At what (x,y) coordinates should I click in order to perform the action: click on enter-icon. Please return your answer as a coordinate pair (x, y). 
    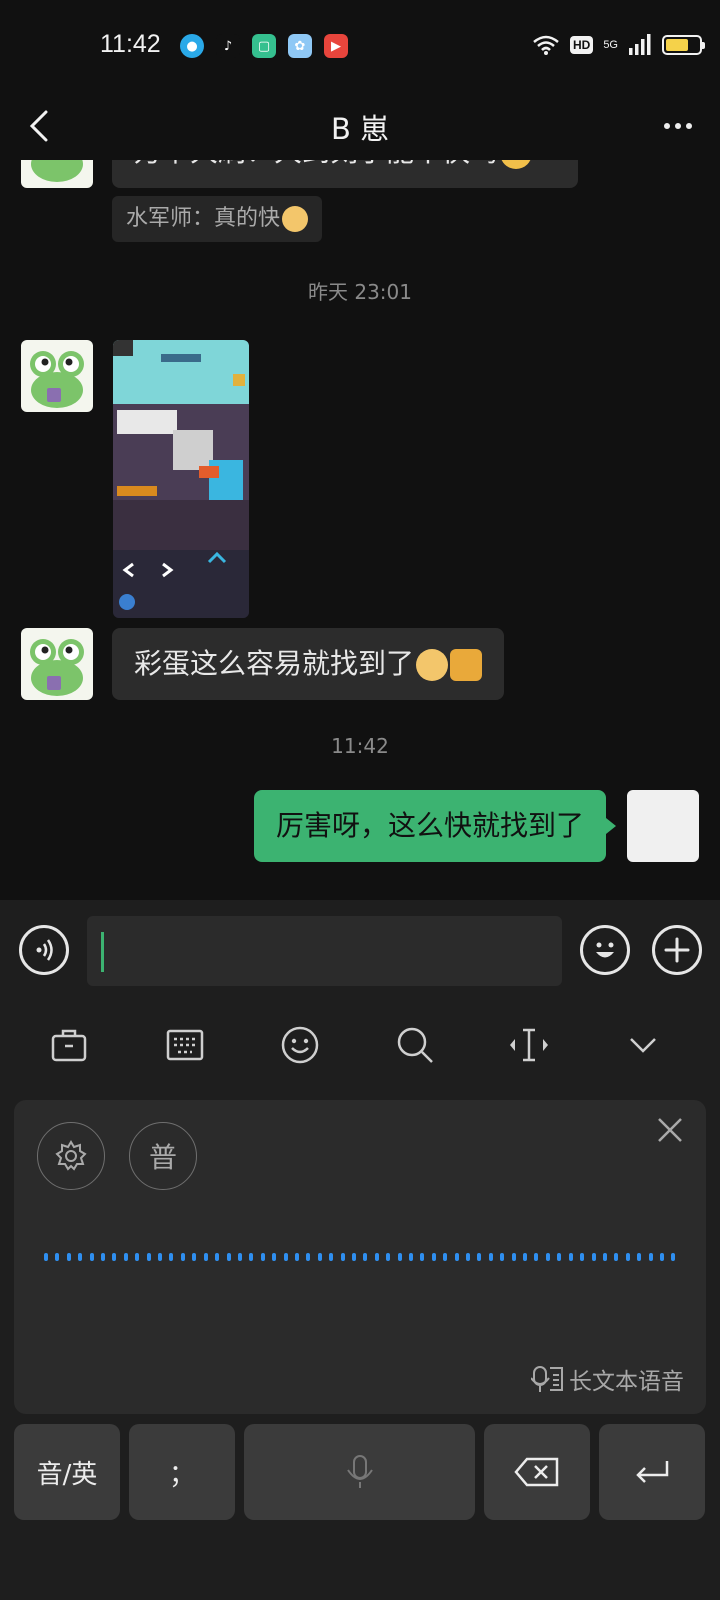
    Looking at the image, I should click on (652, 1472).